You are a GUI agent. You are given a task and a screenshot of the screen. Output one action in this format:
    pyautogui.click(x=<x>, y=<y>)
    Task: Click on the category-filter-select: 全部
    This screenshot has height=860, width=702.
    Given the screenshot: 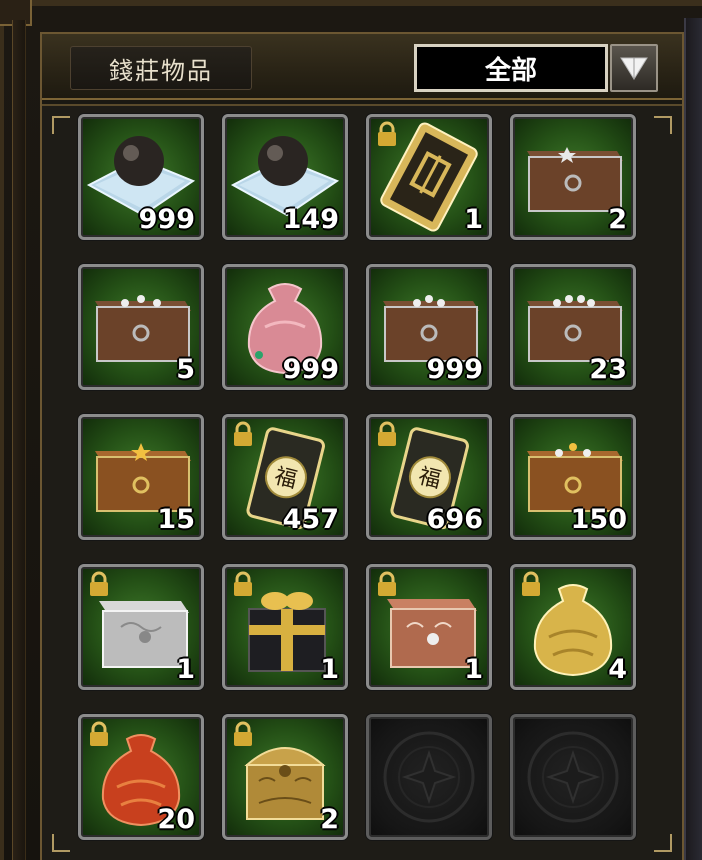 What is the action you would take?
    pyautogui.click(x=511, y=68)
    